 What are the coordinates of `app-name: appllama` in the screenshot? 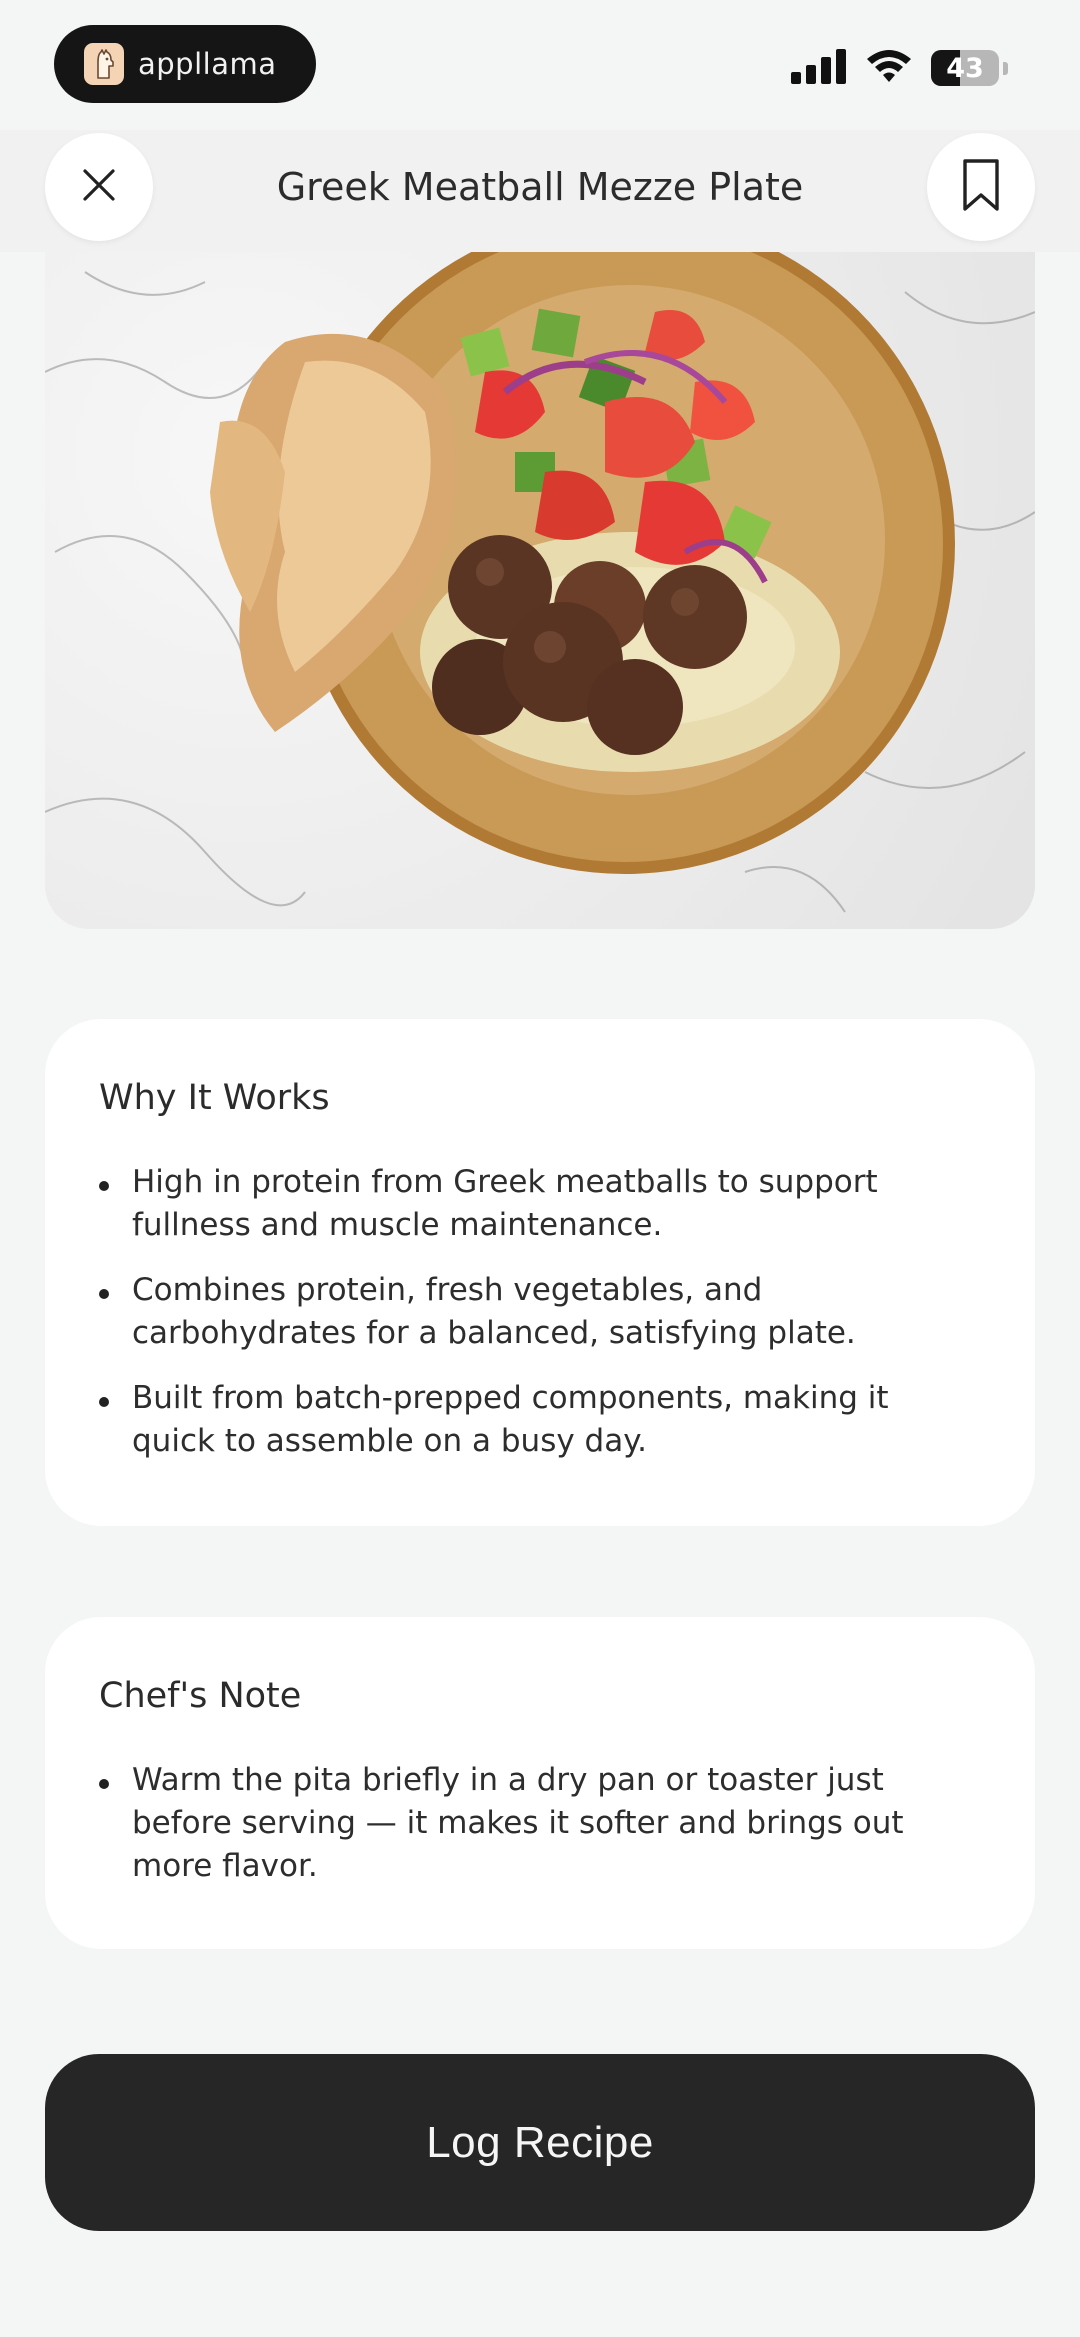 It's located at (207, 64).